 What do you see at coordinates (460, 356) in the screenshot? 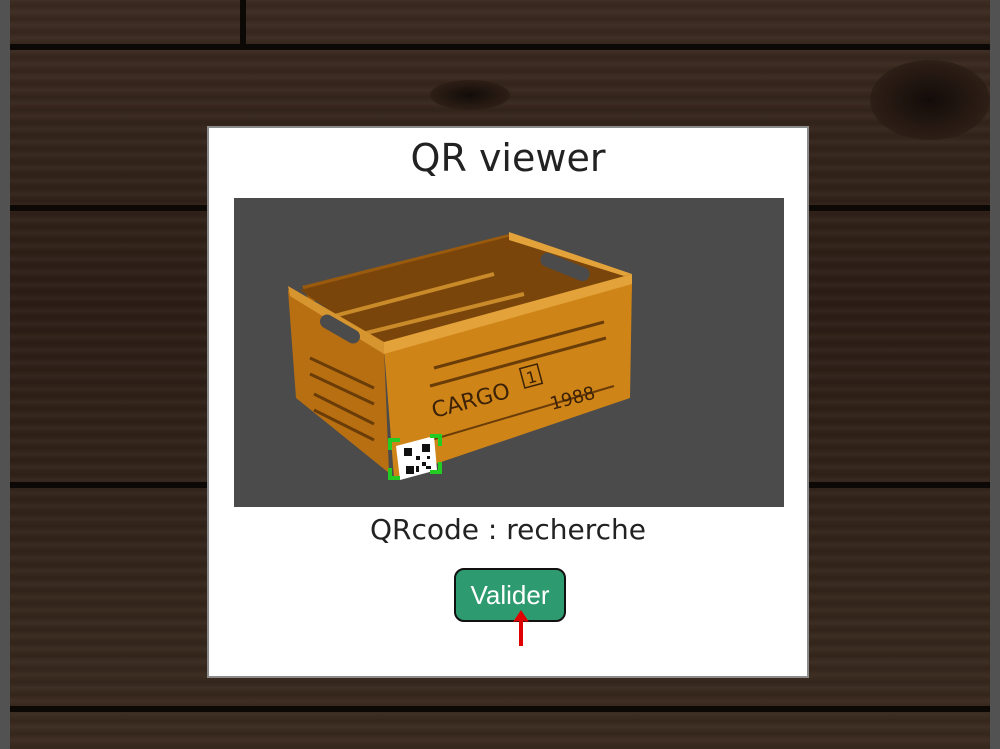
I see `crate-image: CARGO 1 1988` at bounding box center [460, 356].